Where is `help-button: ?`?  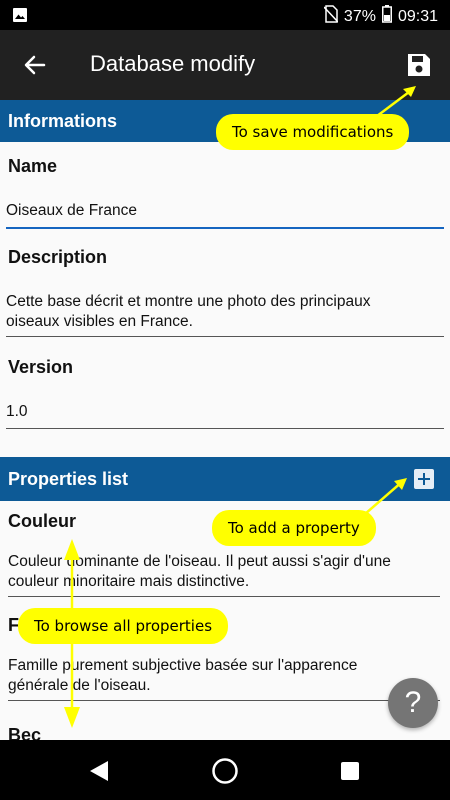
help-button: ? is located at coordinates (413, 703).